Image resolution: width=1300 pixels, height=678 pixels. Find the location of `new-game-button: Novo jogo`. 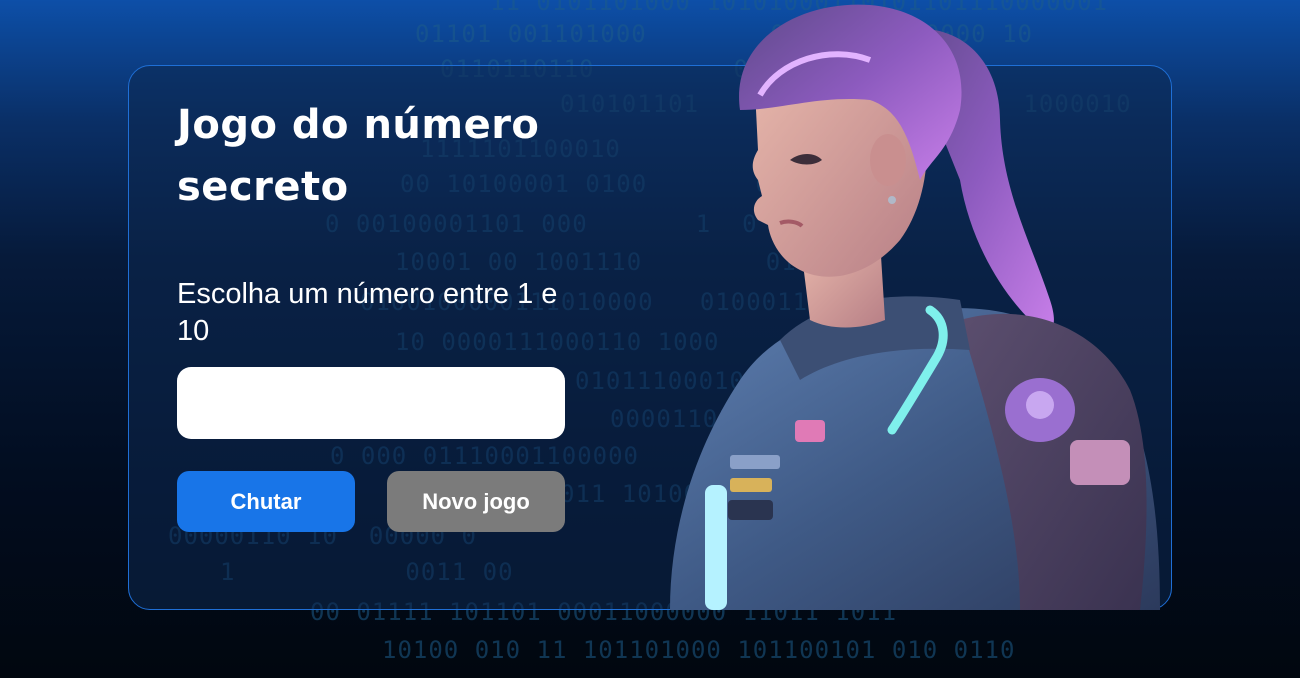

new-game-button: Novo jogo is located at coordinates (476, 501).